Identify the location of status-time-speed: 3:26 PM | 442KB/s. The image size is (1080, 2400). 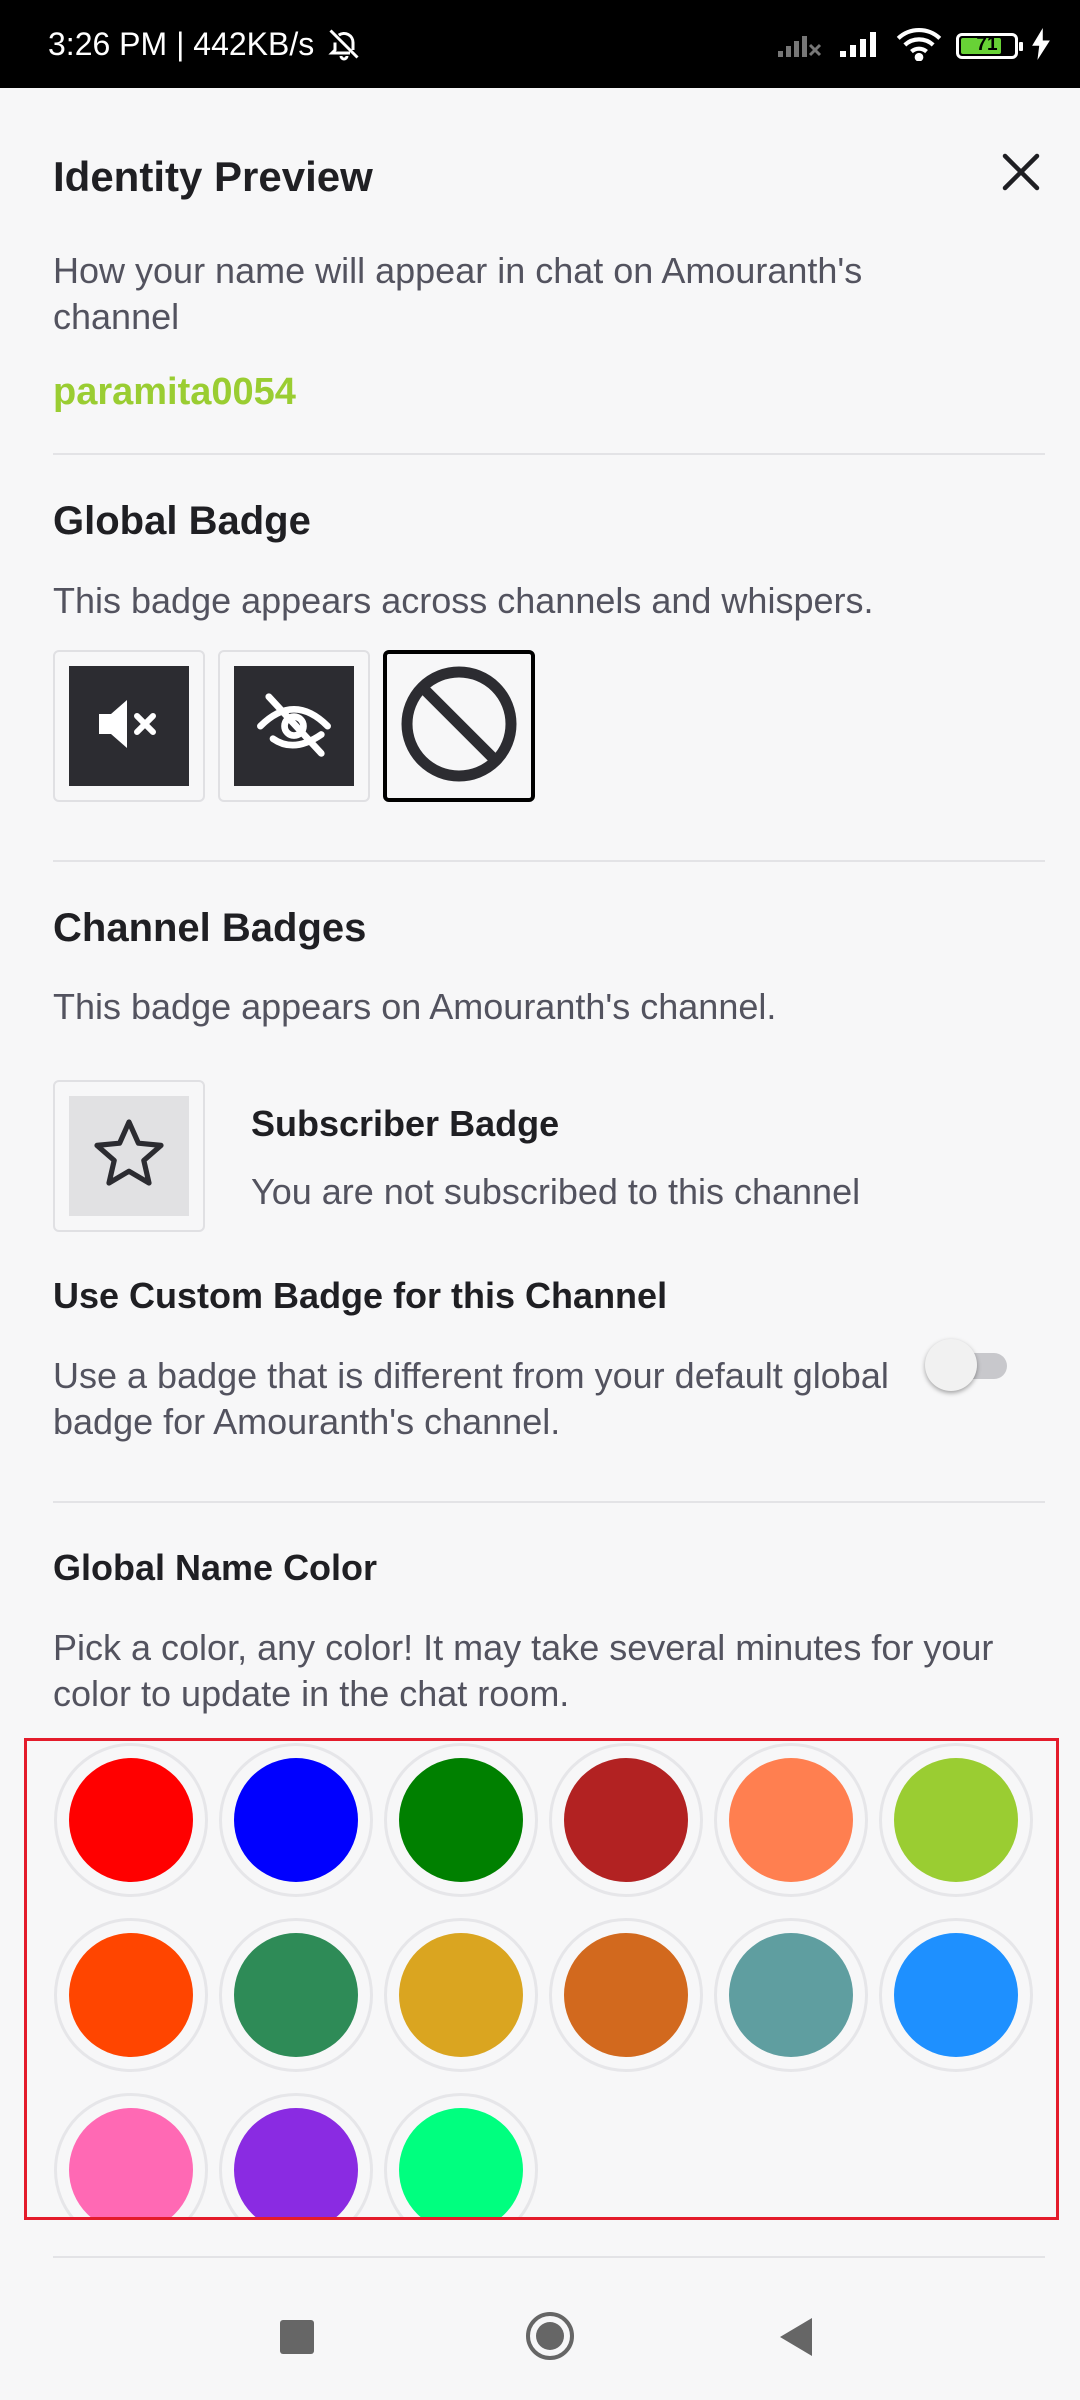
(181, 44).